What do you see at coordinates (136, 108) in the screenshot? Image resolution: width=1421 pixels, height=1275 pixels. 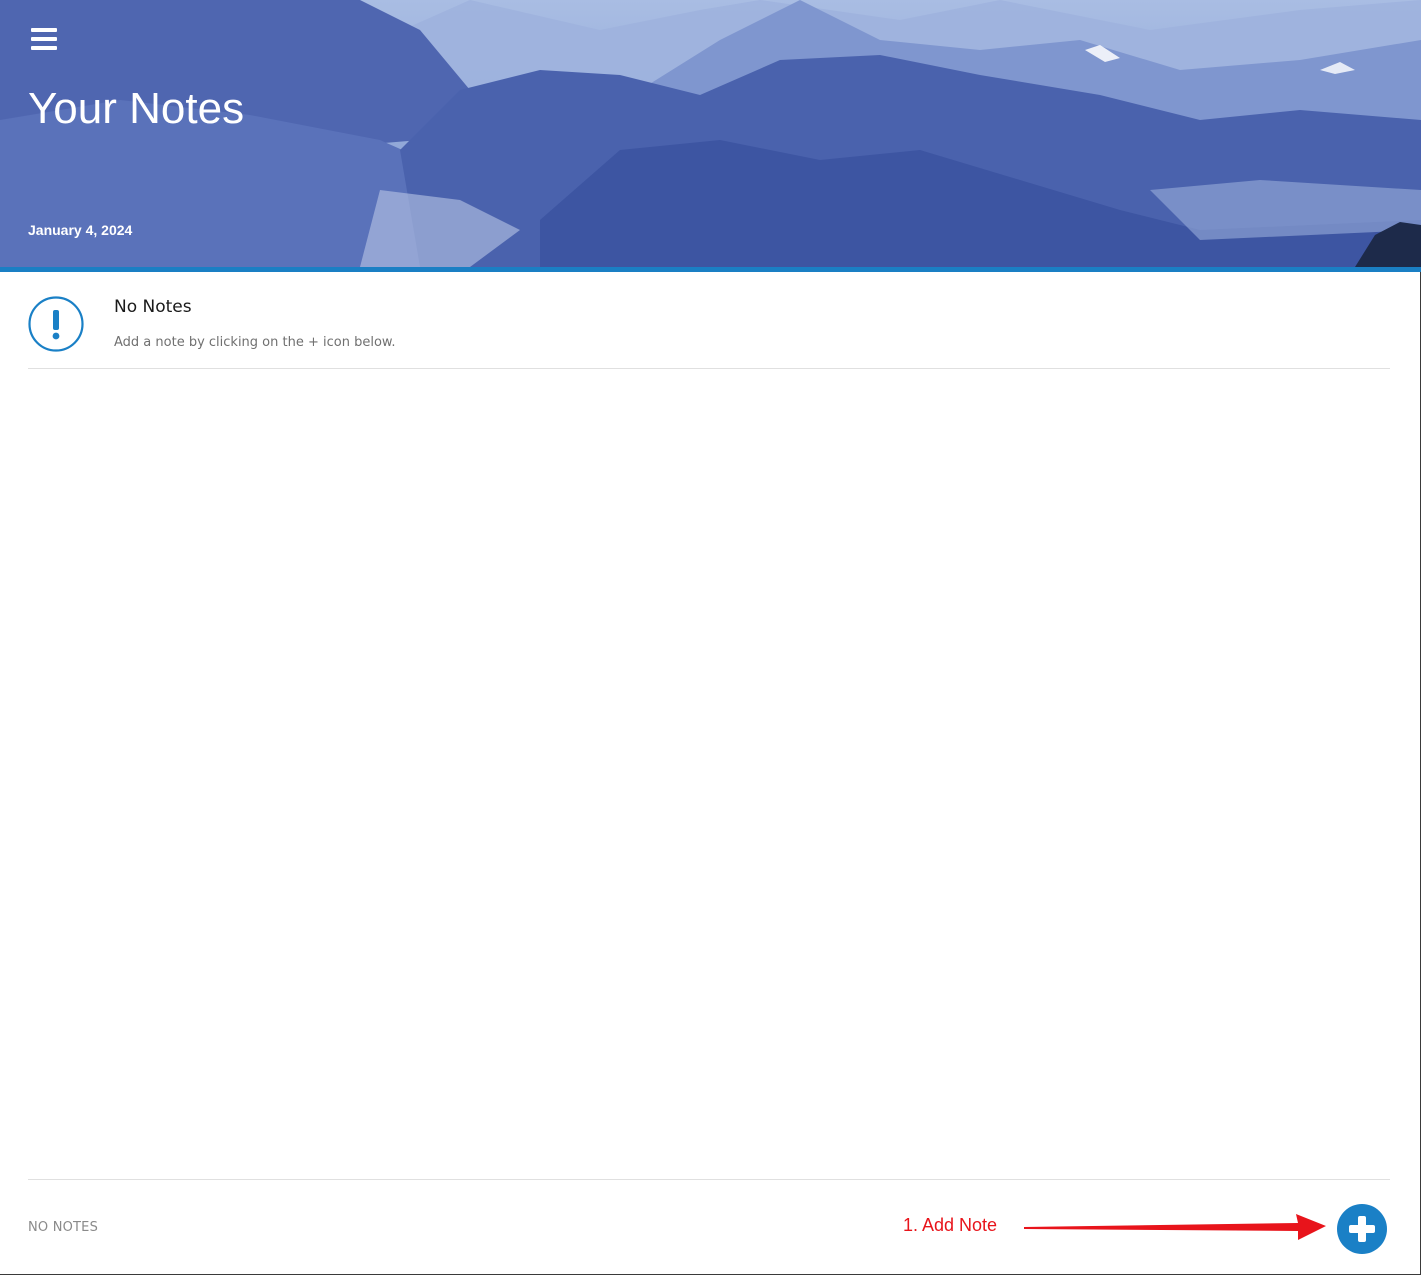 I see `page-title: Your Notes` at bounding box center [136, 108].